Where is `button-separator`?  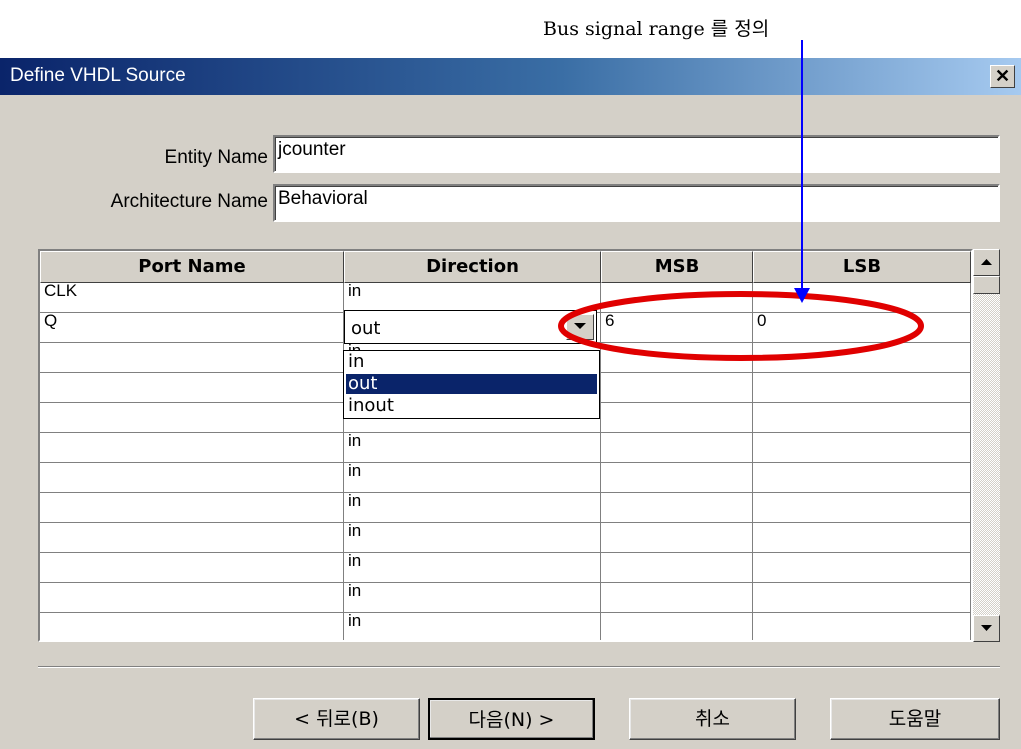 button-separator is located at coordinates (519, 667).